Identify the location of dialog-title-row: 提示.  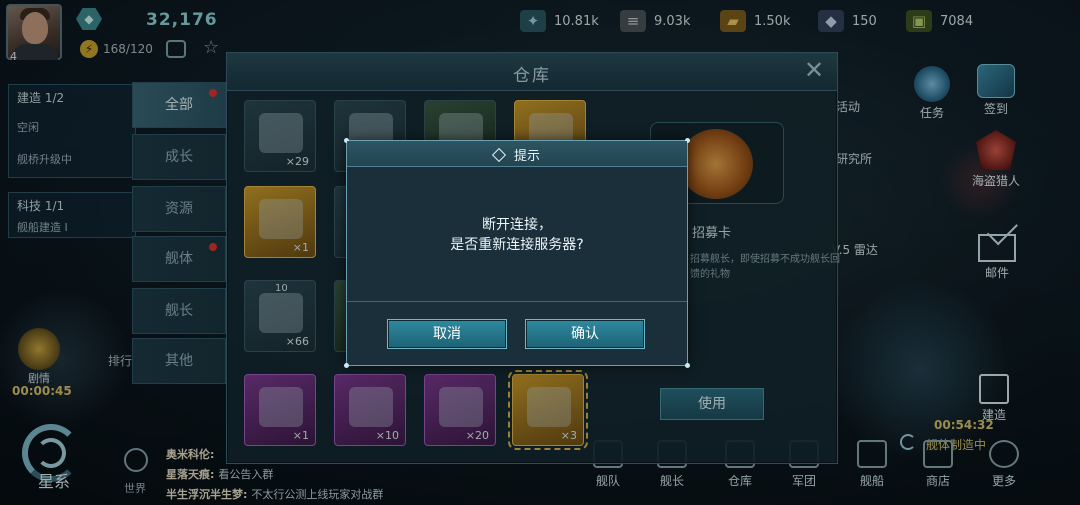
(517, 154).